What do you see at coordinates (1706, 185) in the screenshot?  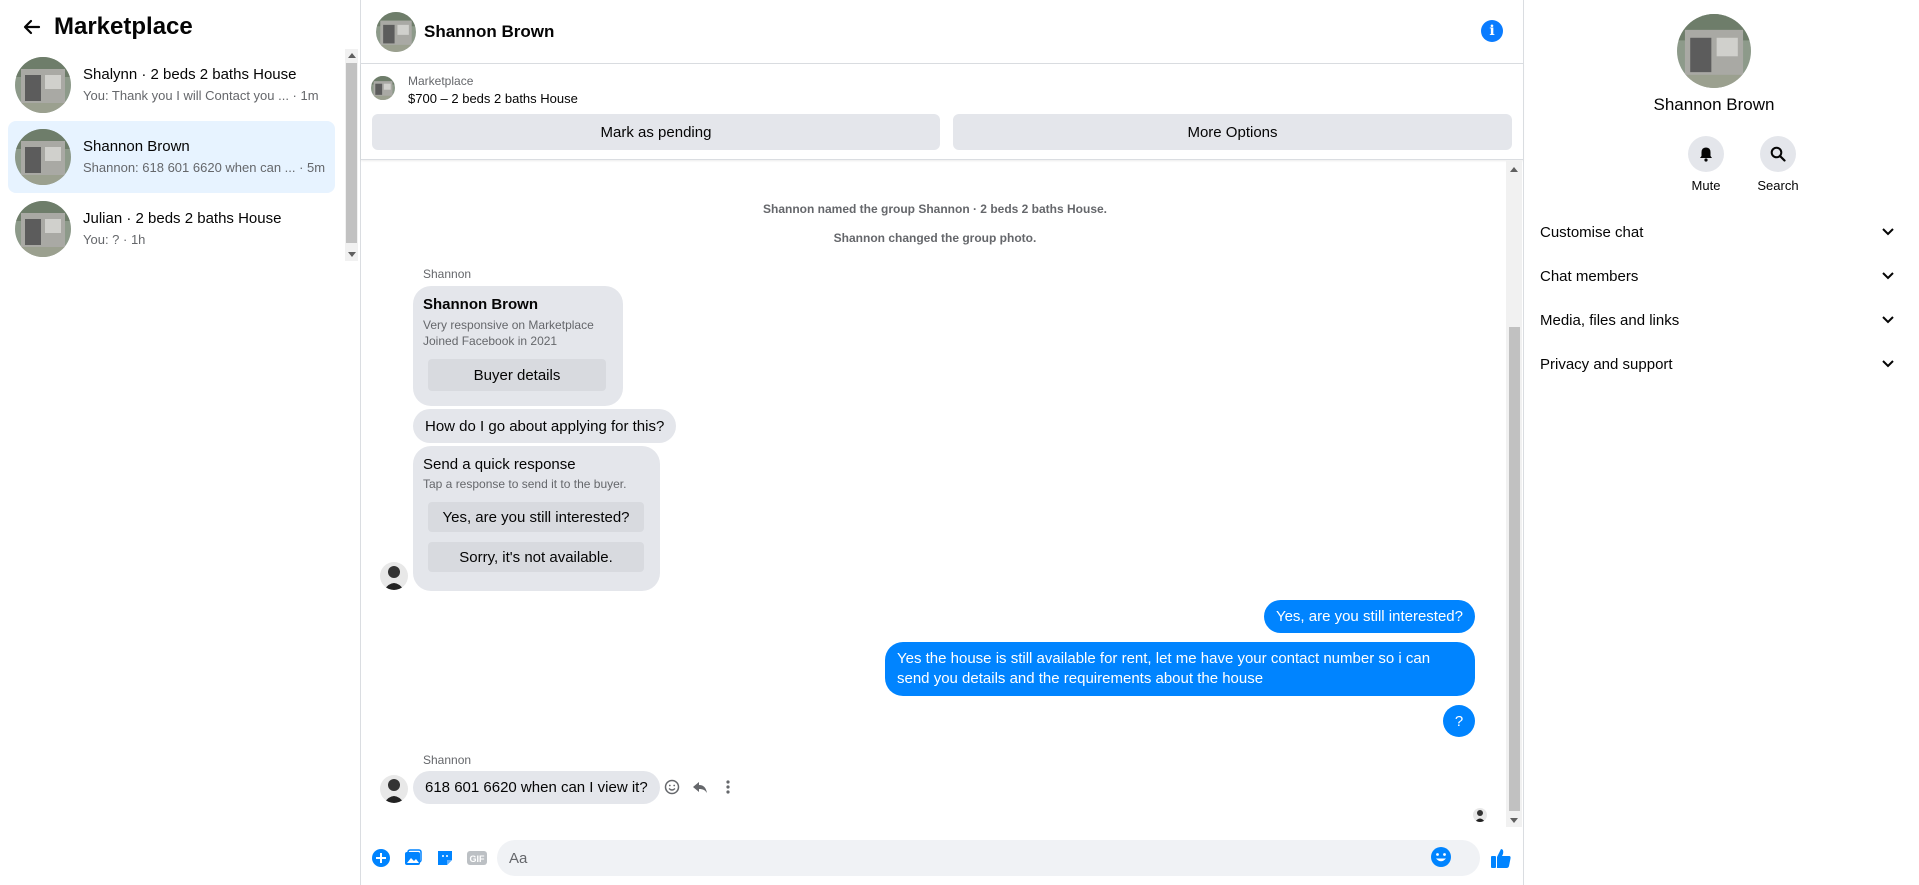 I see `mute-label: Mute` at bounding box center [1706, 185].